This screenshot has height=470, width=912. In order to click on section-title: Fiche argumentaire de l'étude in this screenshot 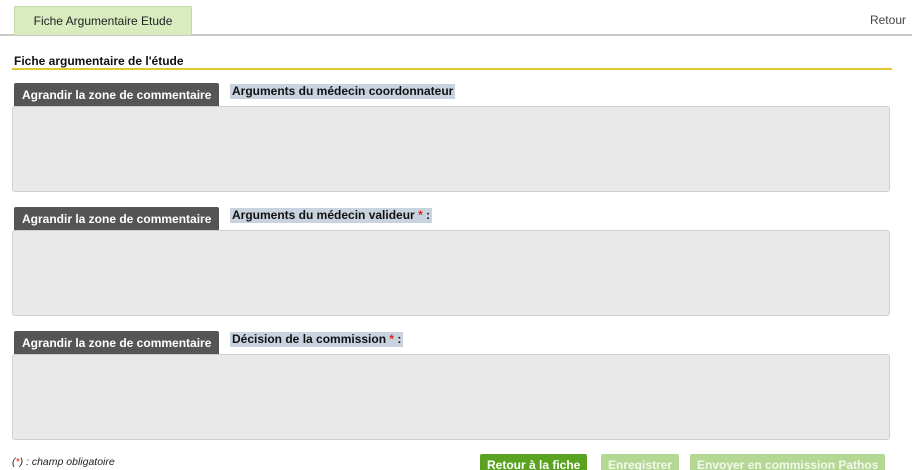, I will do `click(99, 61)`.